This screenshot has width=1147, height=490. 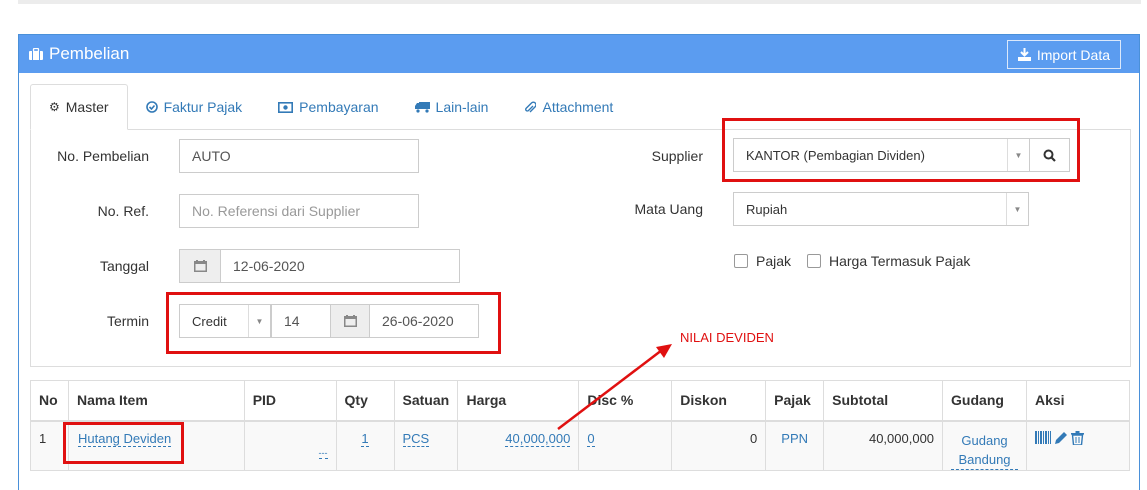 I want to click on col-diskon: Diskon, so click(x=719, y=401).